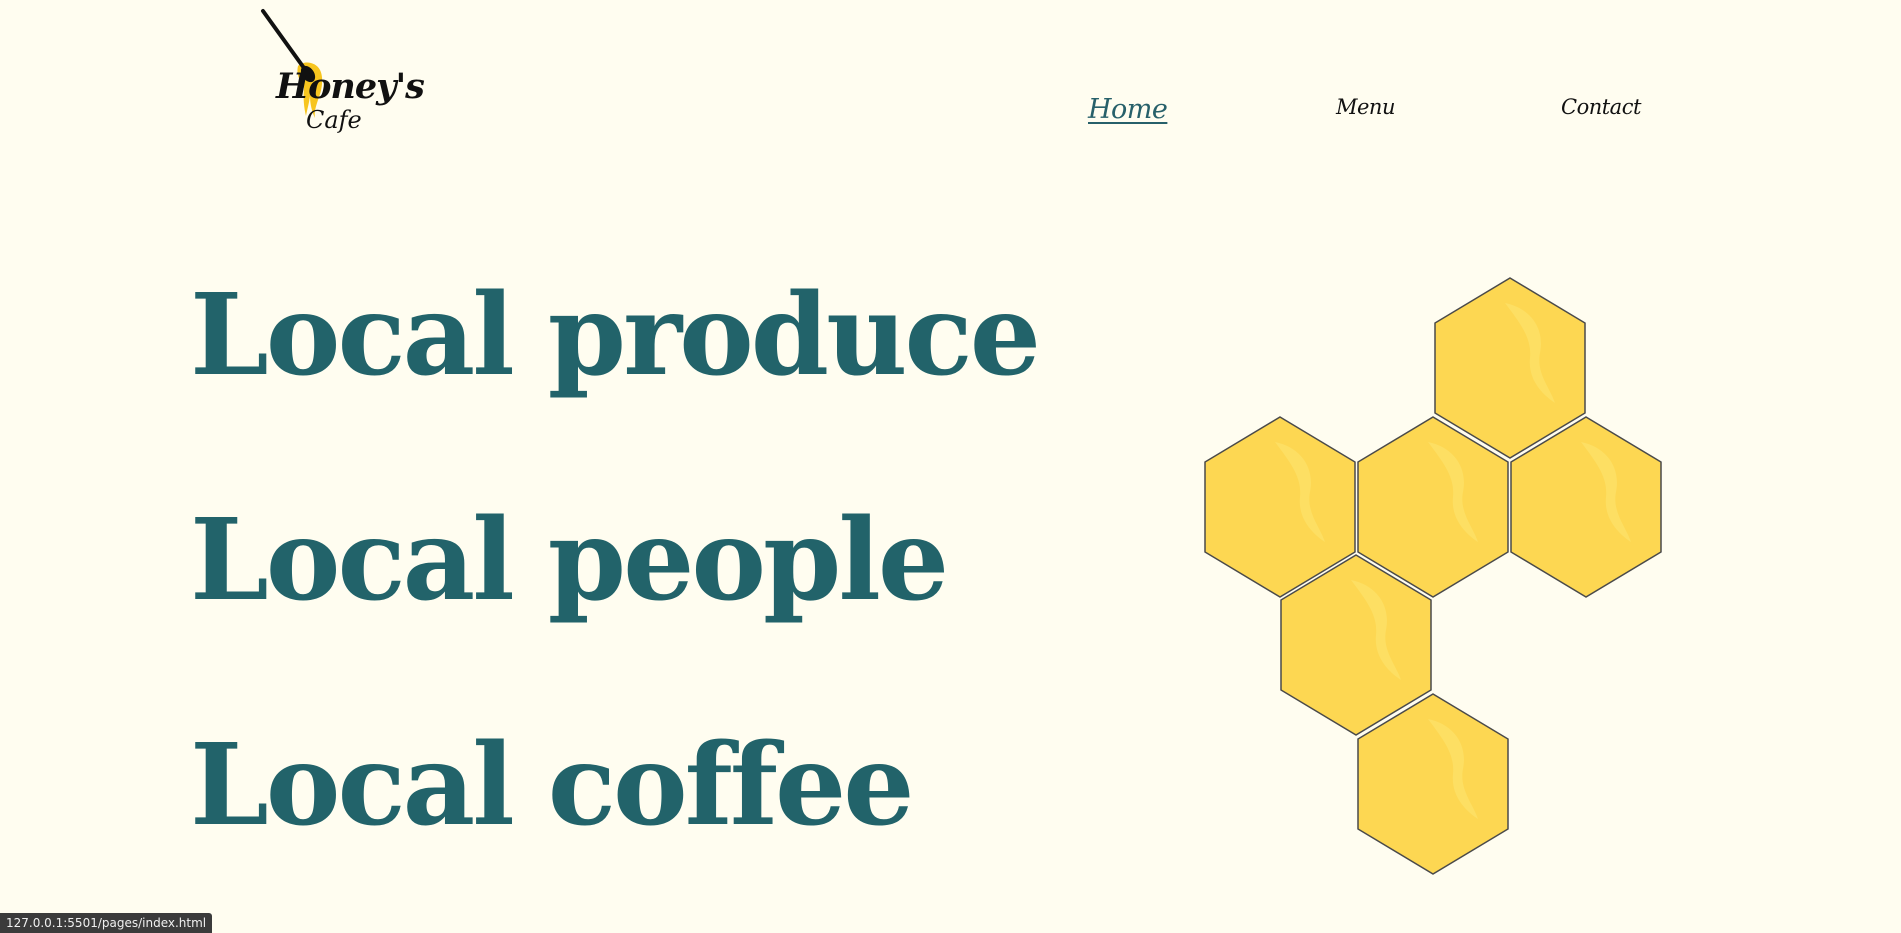 This screenshot has height=933, width=1901. Describe the element at coordinates (1128, 109) in the screenshot. I see `nav-home-link: Home` at that location.